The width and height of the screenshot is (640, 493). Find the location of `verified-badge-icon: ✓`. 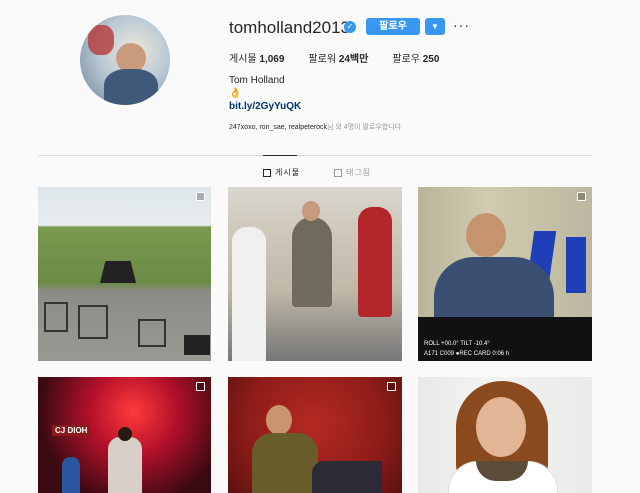

verified-badge-icon: ✓ is located at coordinates (350, 27).